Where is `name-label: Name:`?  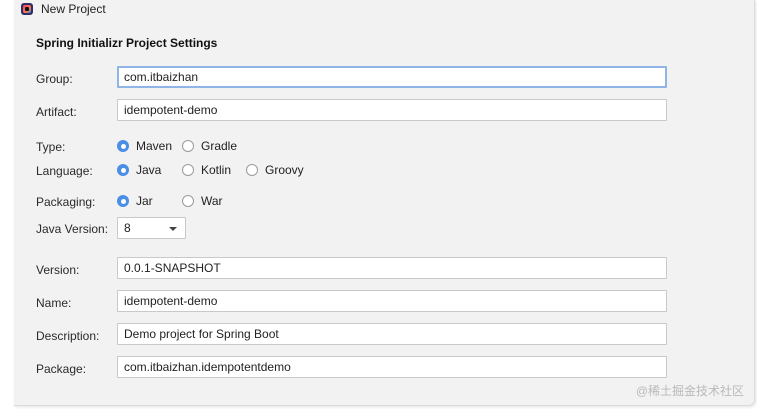
name-label: Name: is located at coordinates (54, 303).